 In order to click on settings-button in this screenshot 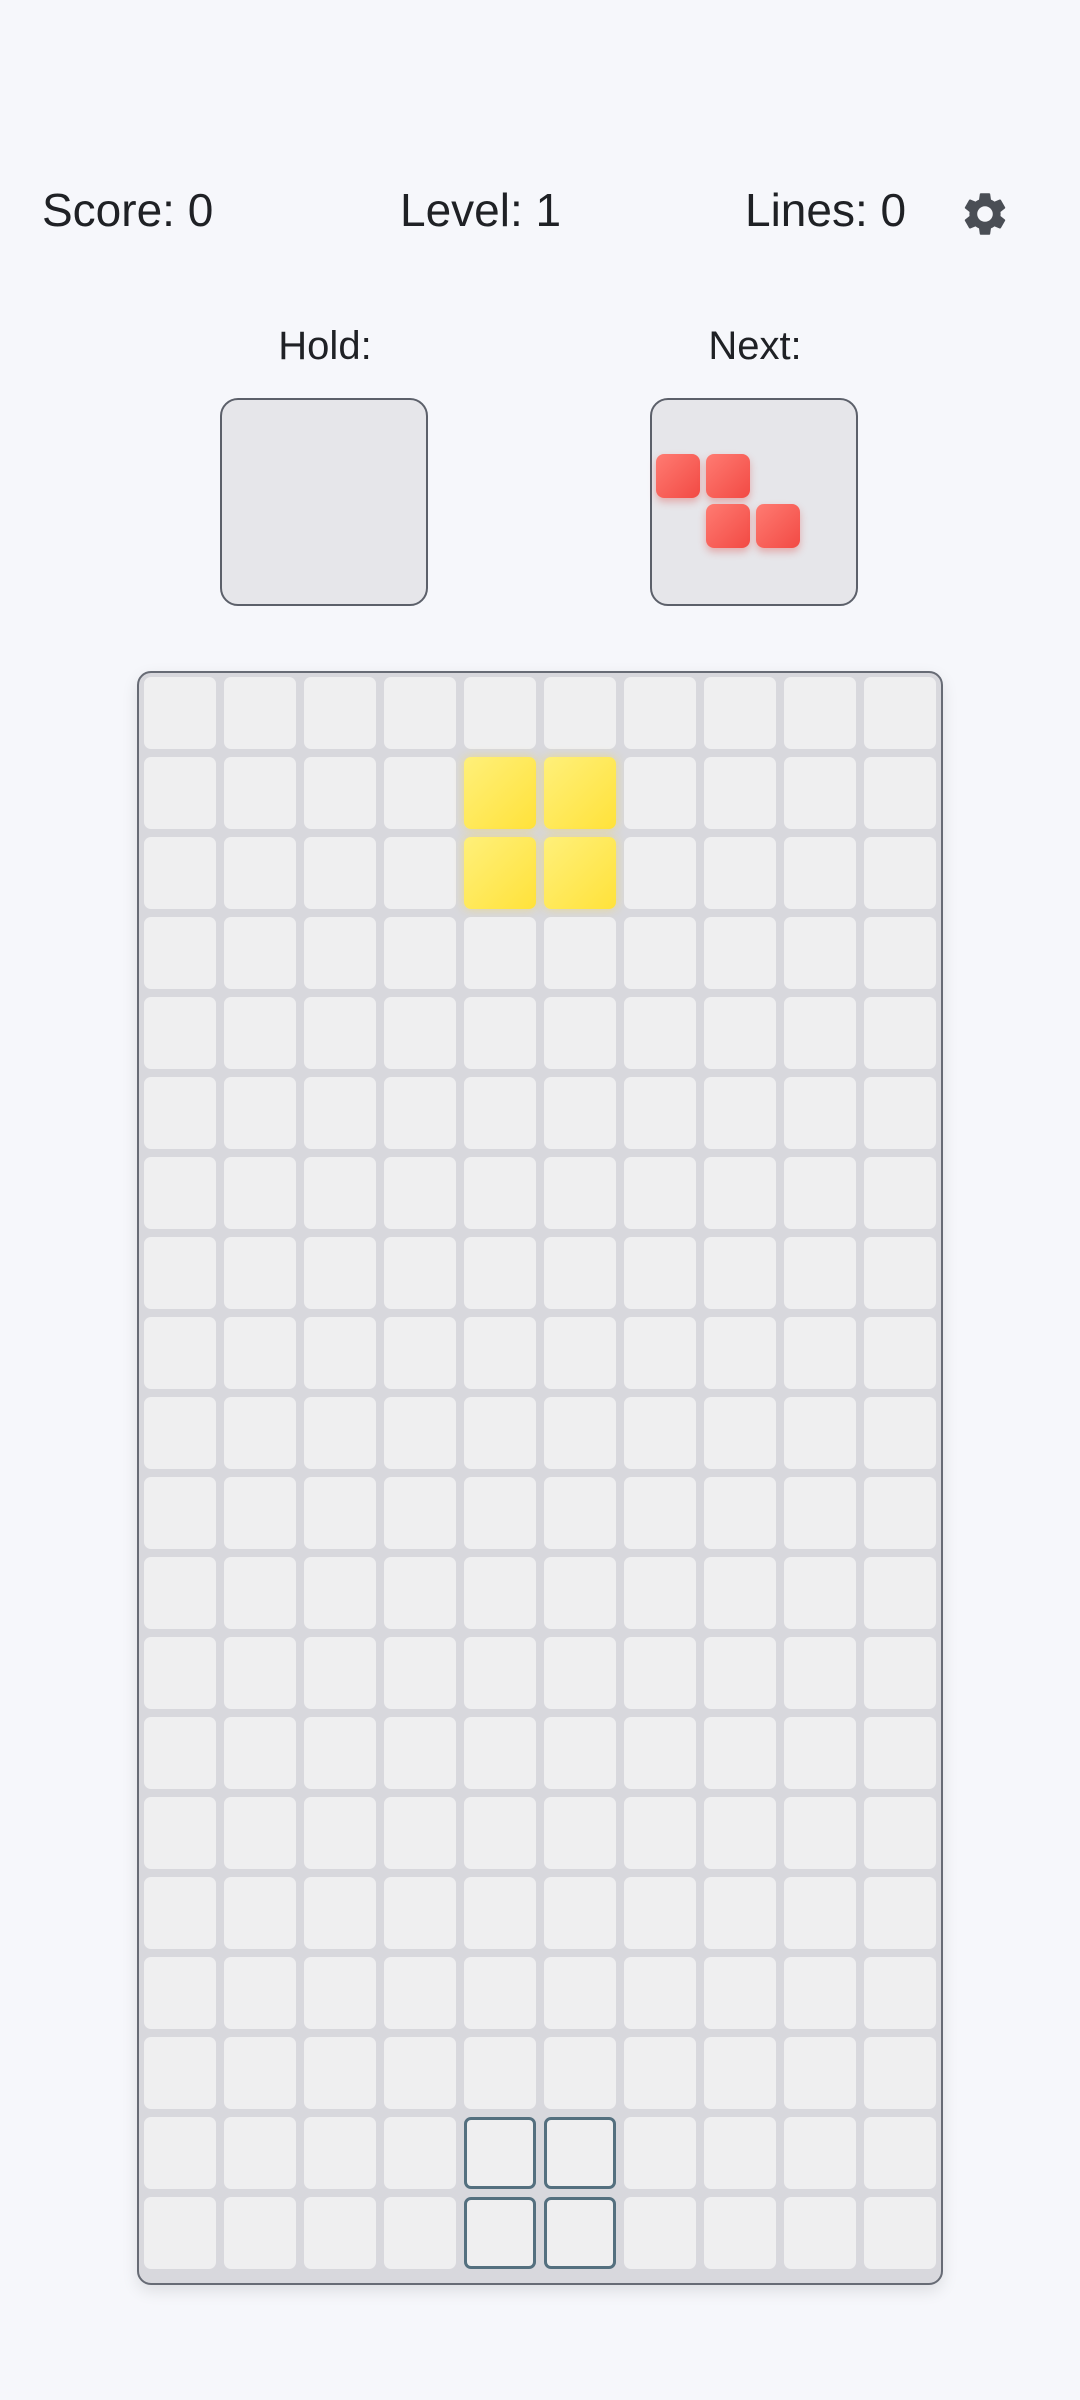, I will do `click(985, 214)`.